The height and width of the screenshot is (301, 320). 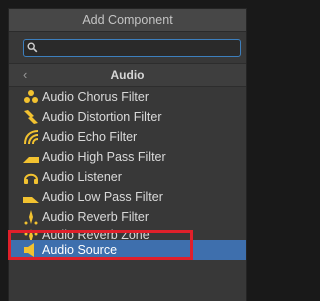 I want to click on category-title: Audio, so click(x=127, y=75).